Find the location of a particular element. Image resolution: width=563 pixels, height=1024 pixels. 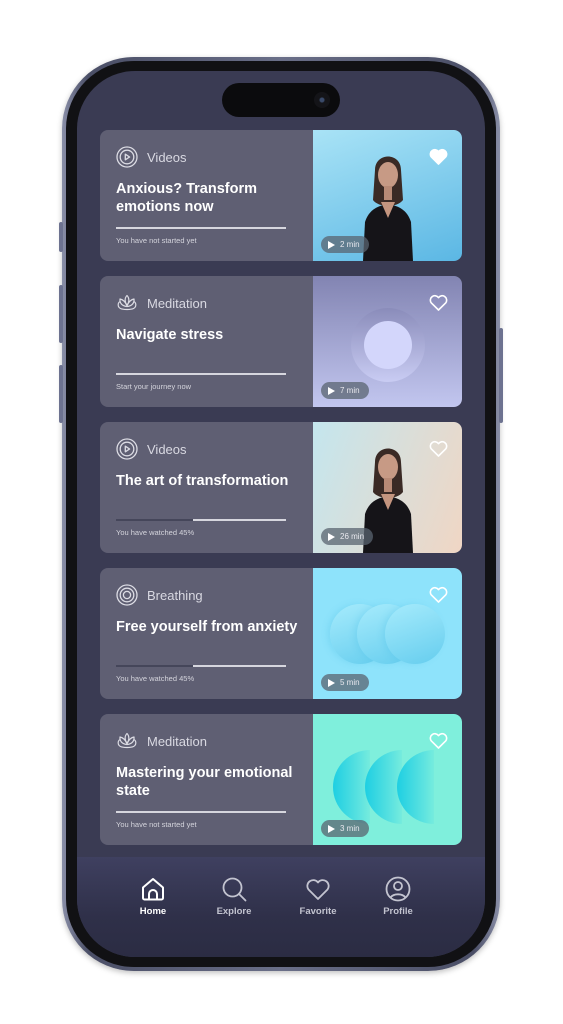

concentric-circles-icon is located at coordinates (127, 595).